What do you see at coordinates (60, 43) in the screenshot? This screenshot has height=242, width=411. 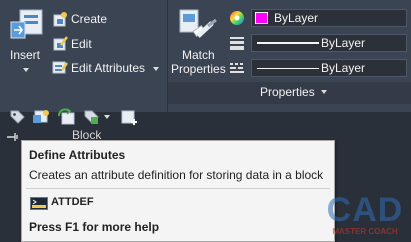 I see `edit-block-icon` at bounding box center [60, 43].